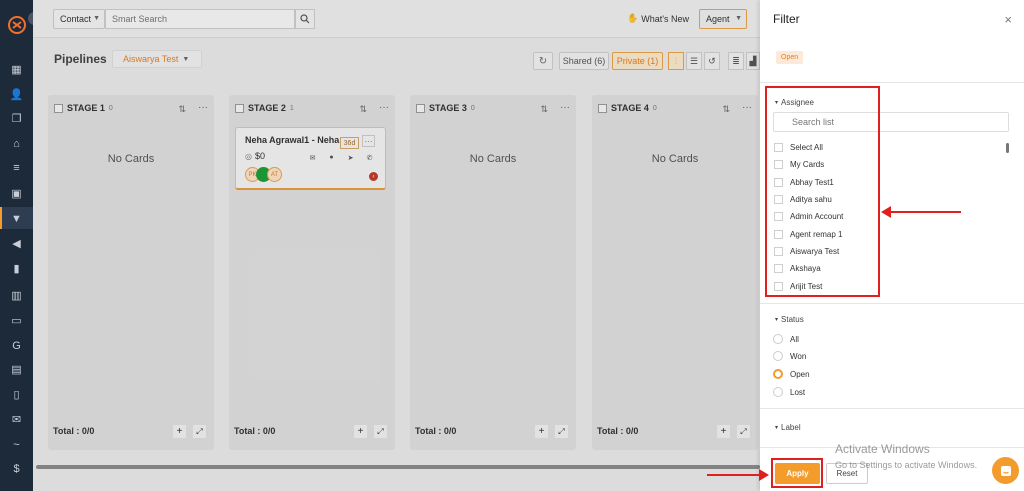  I want to click on contact-card-icon: ▣, so click(16, 193).